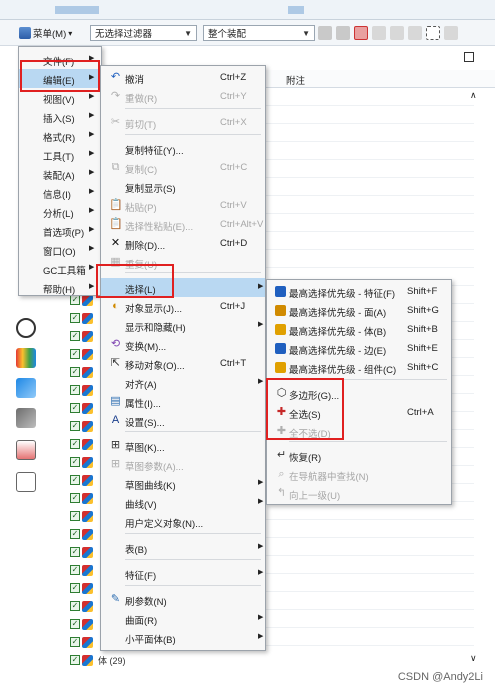  What do you see at coordinates (359, 310) in the screenshot?
I see `select-menu-item: 最高选择优先级 - 面(A) Shift+G` at bounding box center [359, 310].